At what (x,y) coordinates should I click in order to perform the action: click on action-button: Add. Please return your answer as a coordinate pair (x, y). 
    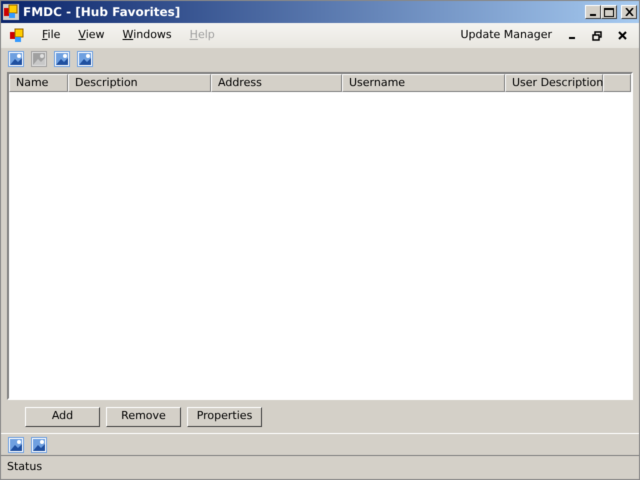
    Looking at the image, I should click on (62, 416).